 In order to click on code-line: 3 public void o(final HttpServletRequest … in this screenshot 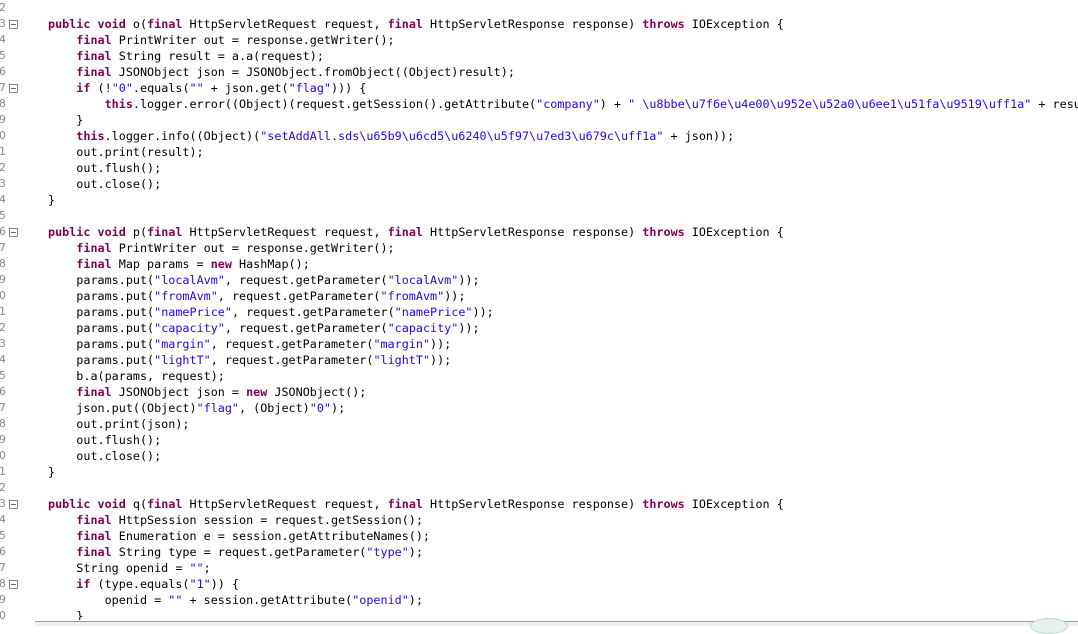, I will do `click(539, 24)`.